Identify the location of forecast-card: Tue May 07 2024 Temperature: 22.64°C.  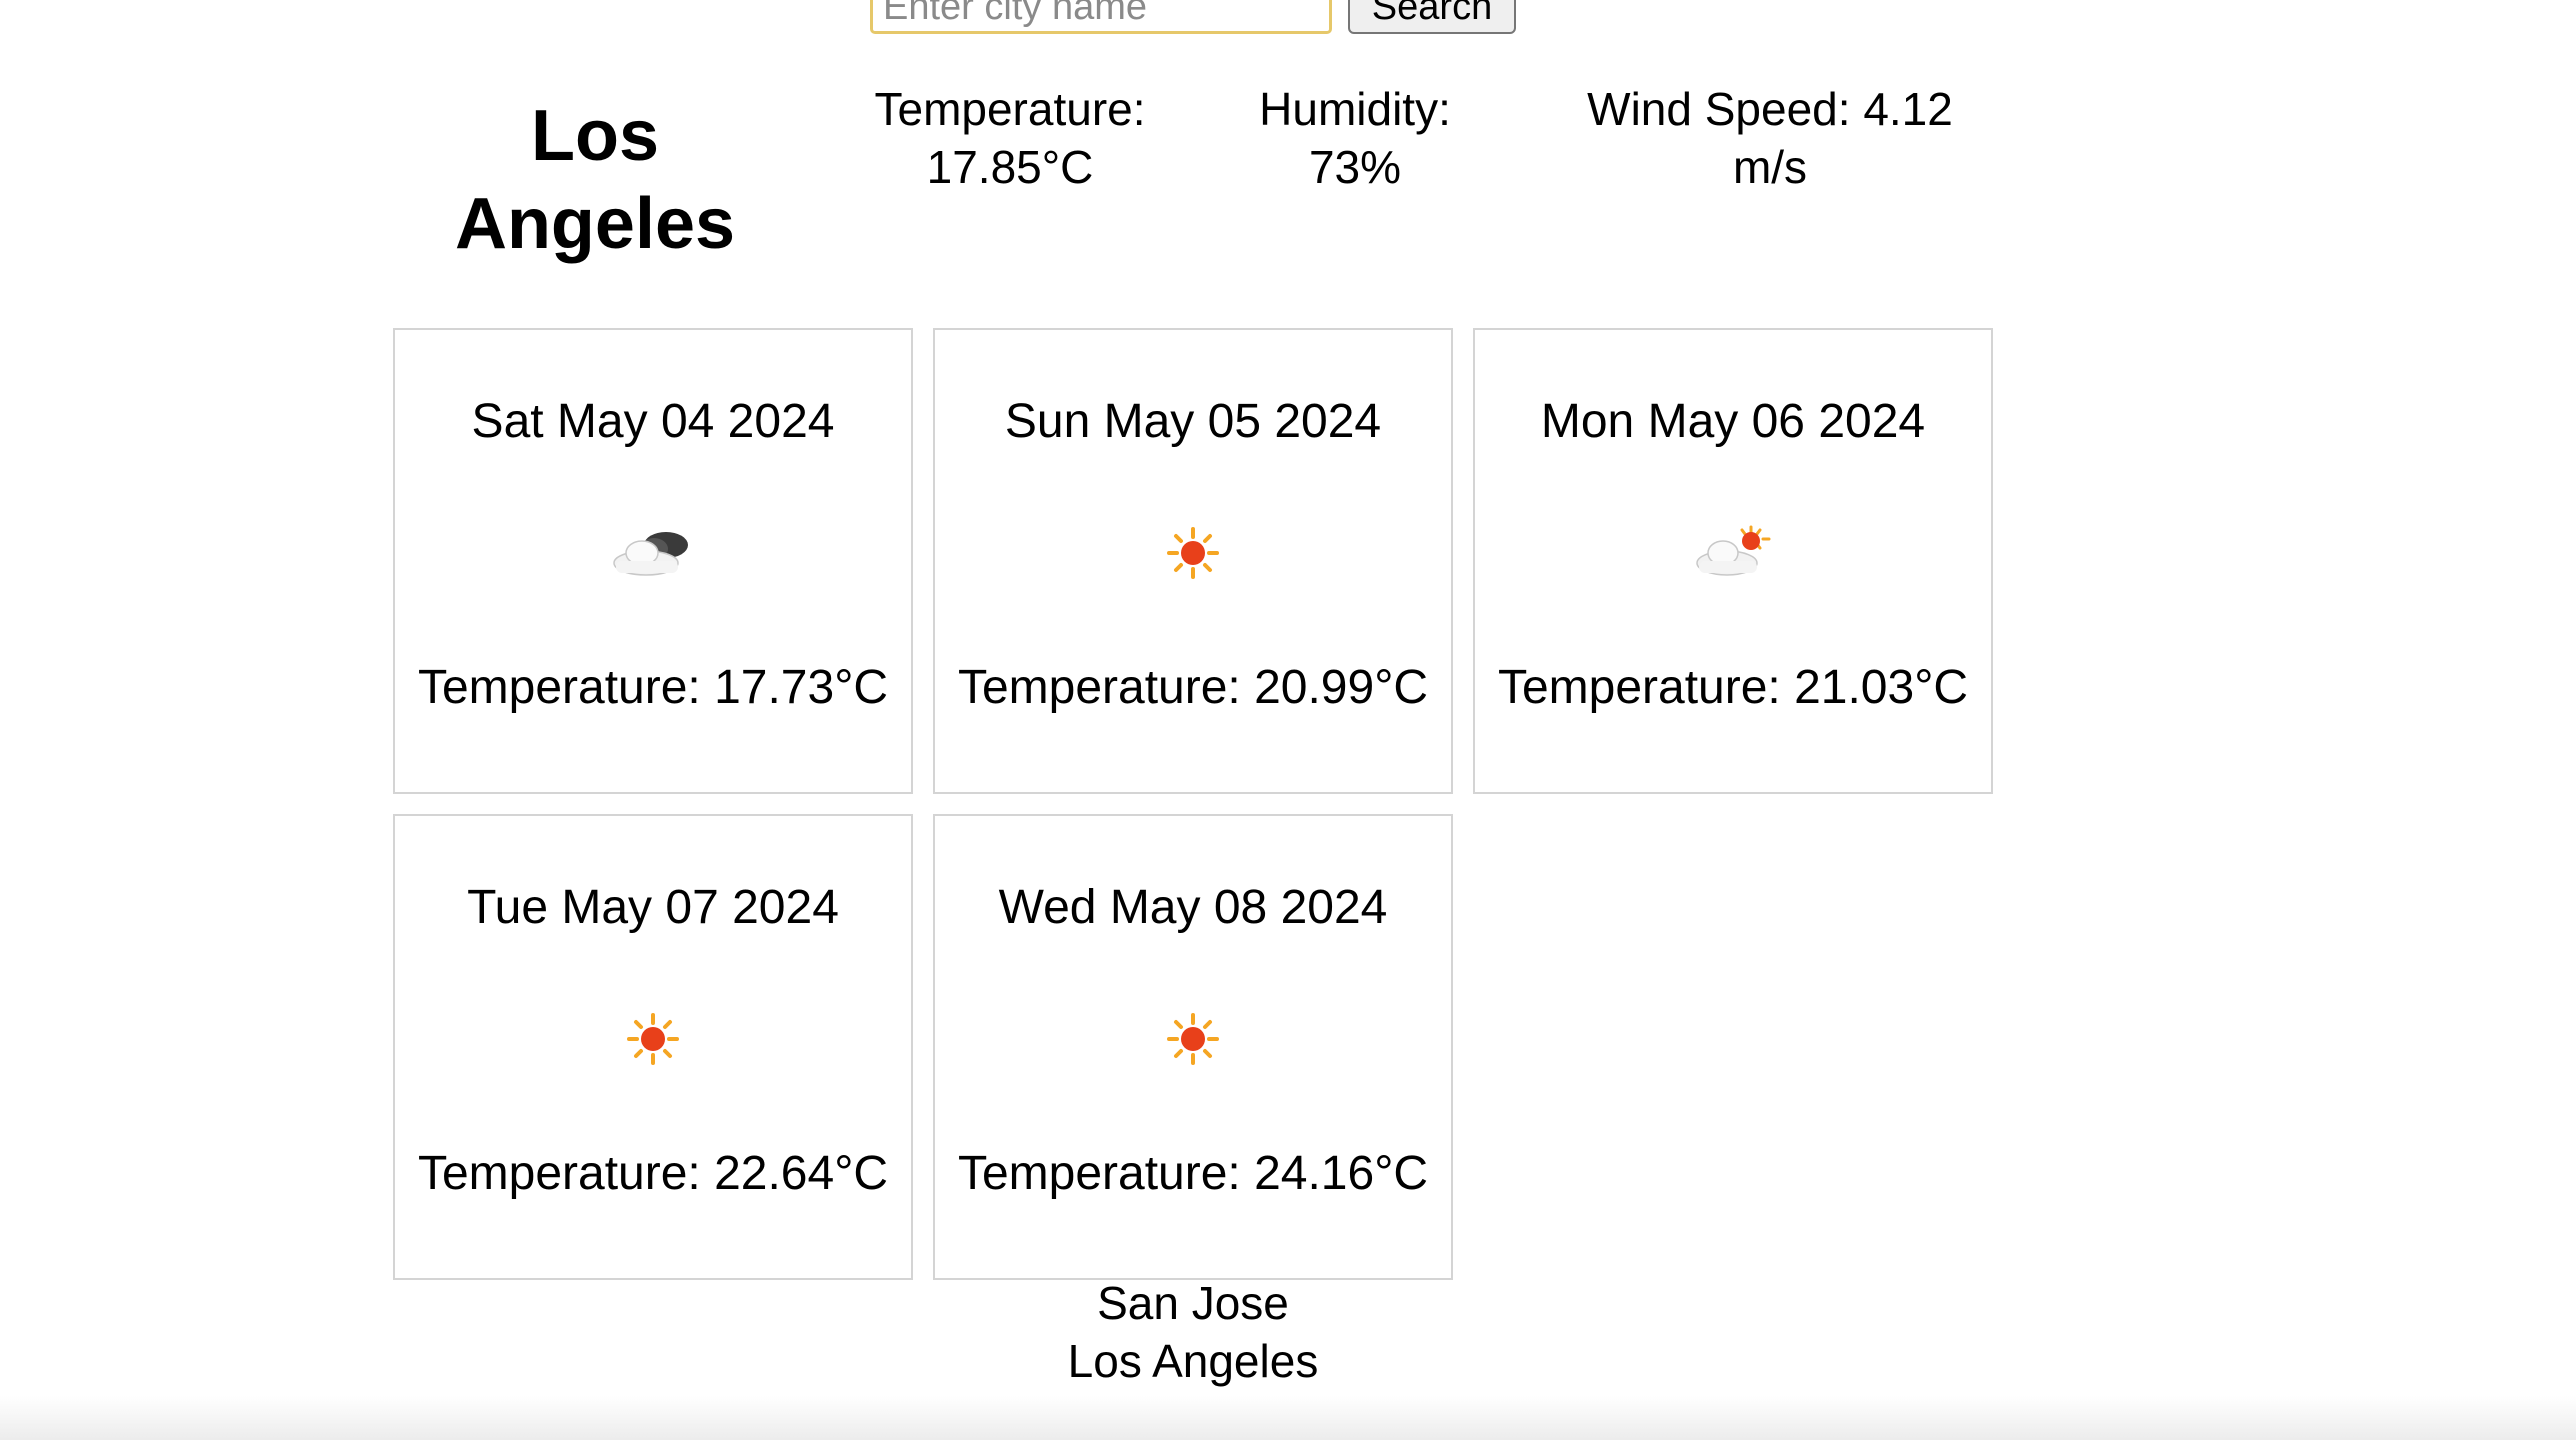
(653, 1047).